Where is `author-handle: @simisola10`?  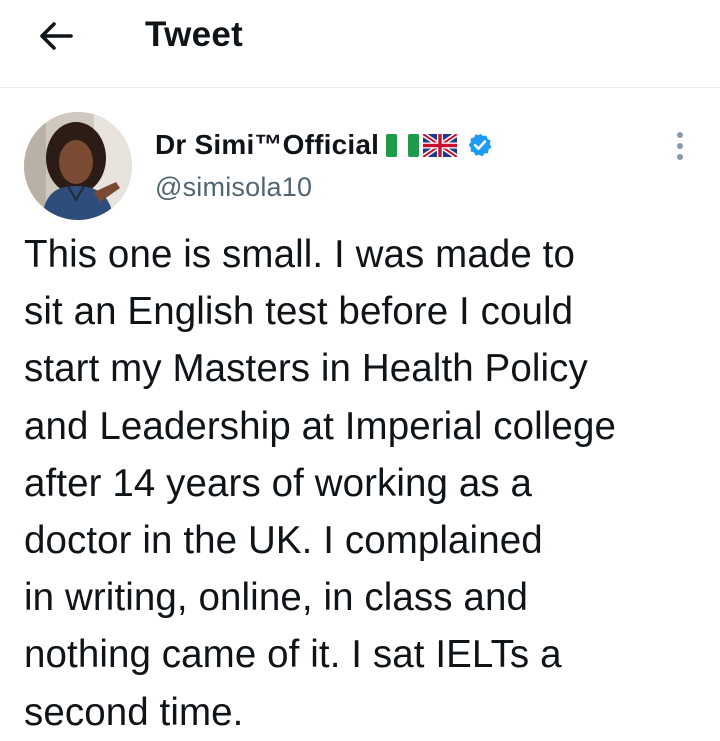
author-handle: @simisola10 is located at coordinates (233, 187).